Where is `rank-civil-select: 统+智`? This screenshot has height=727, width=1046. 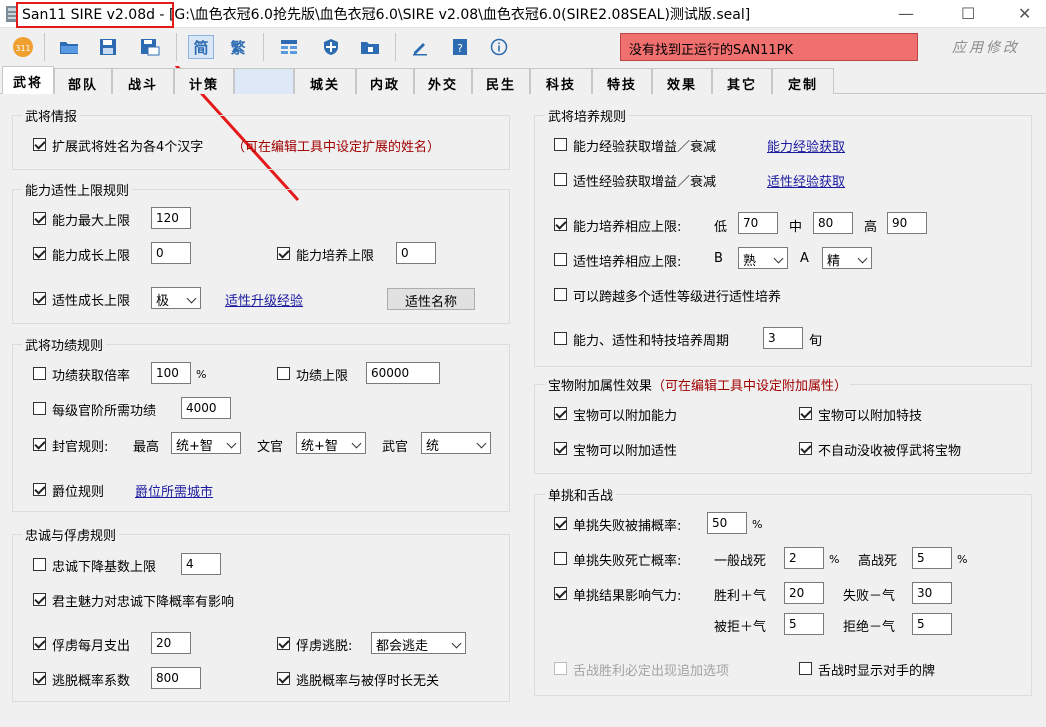
rank-civil-select: 统+智 is located at coordinates (331, 443).